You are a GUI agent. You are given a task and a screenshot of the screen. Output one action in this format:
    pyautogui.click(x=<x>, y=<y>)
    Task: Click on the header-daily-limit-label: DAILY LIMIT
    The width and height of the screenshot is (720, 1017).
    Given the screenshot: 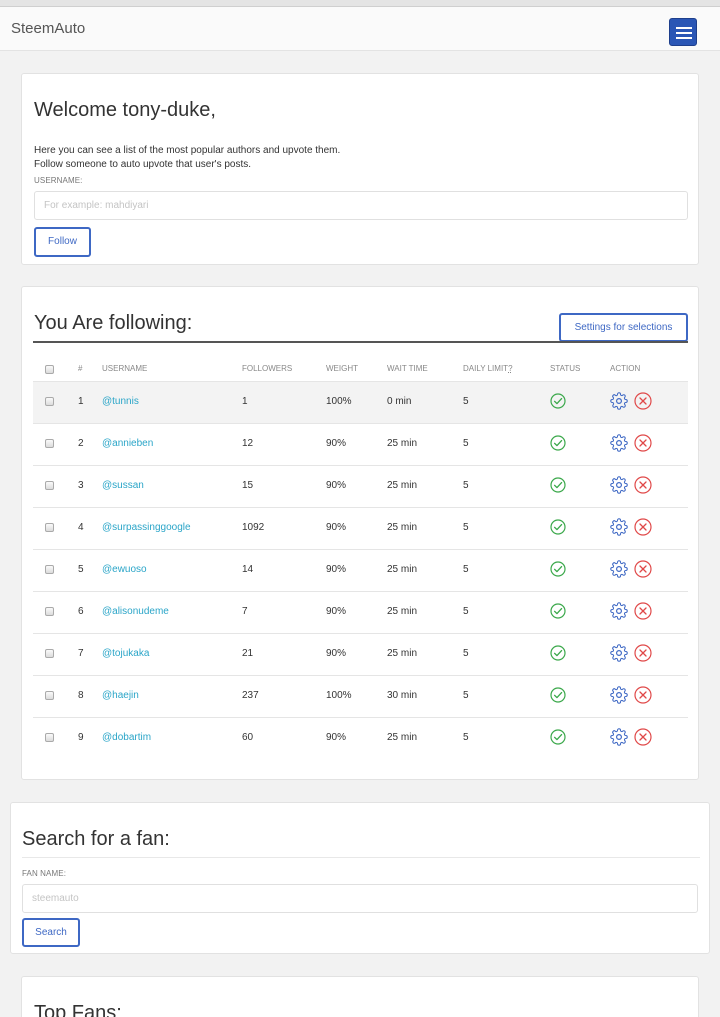 What is the action you would take?
    pyautogui.click(x=486, y=368)
    